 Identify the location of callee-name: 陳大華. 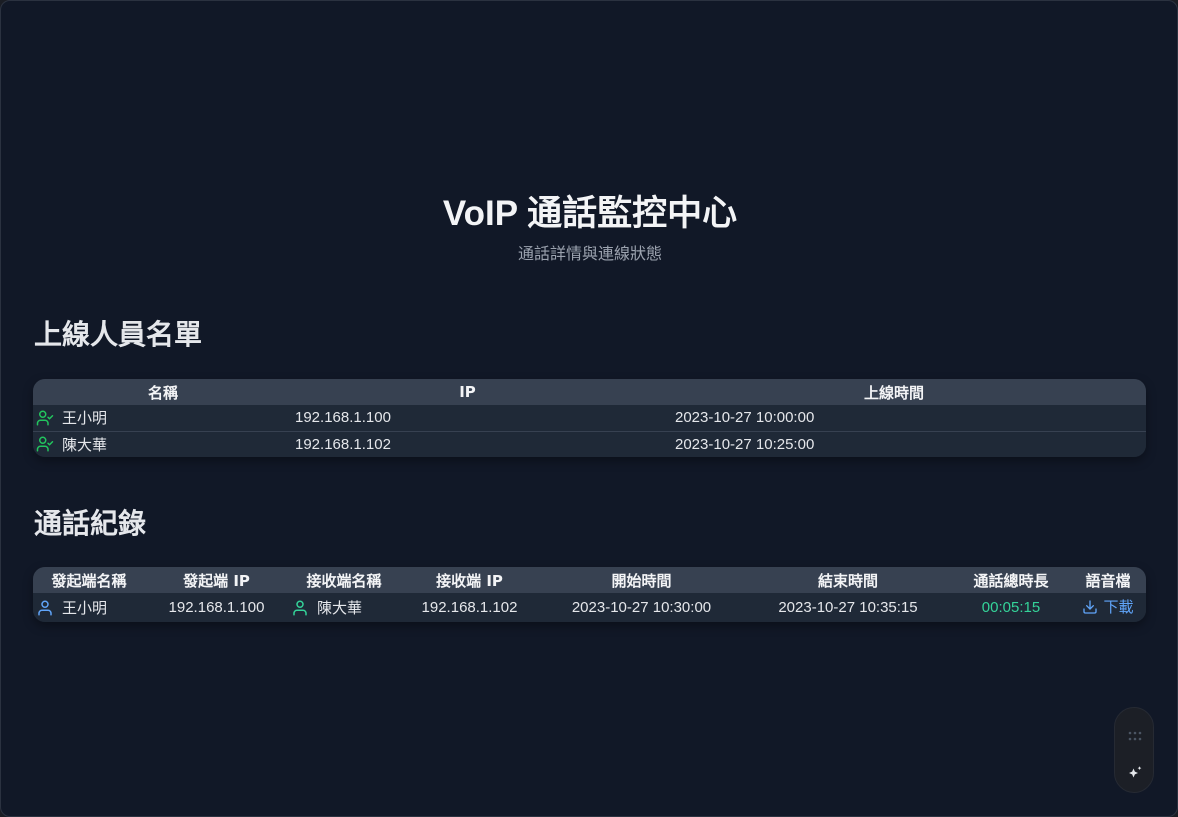
(340, 608).